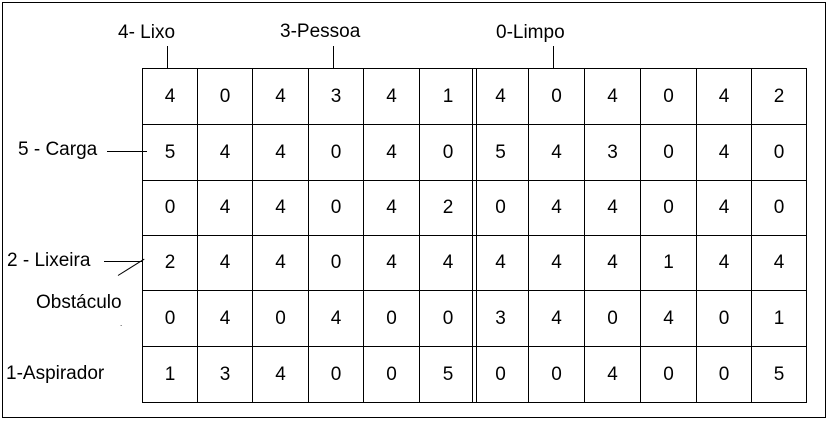 This screenshot has height=424, width=832. I want to click on connector-limpo, so click(553, 57).